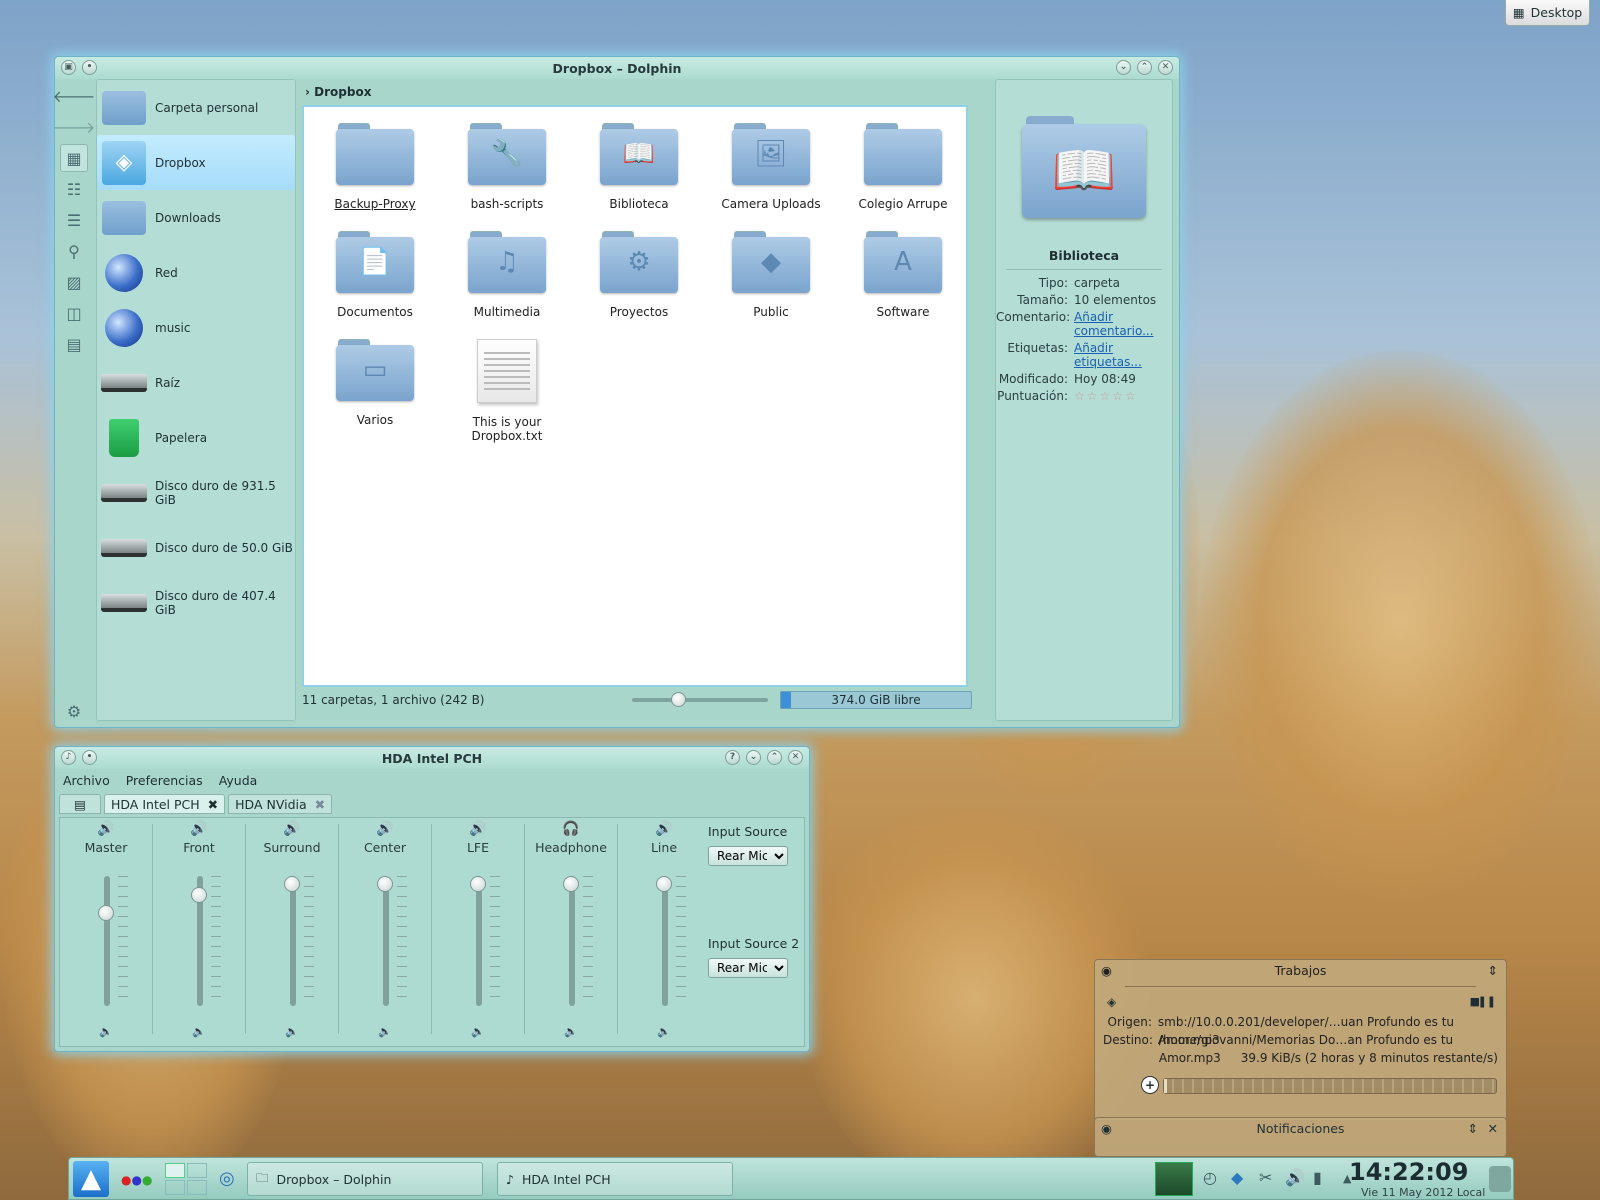  What do you see at coordinates (507, 391) in the screenshot?
I see `file-item: This is your Dropbox.txt` at bounding box center [507, 391].